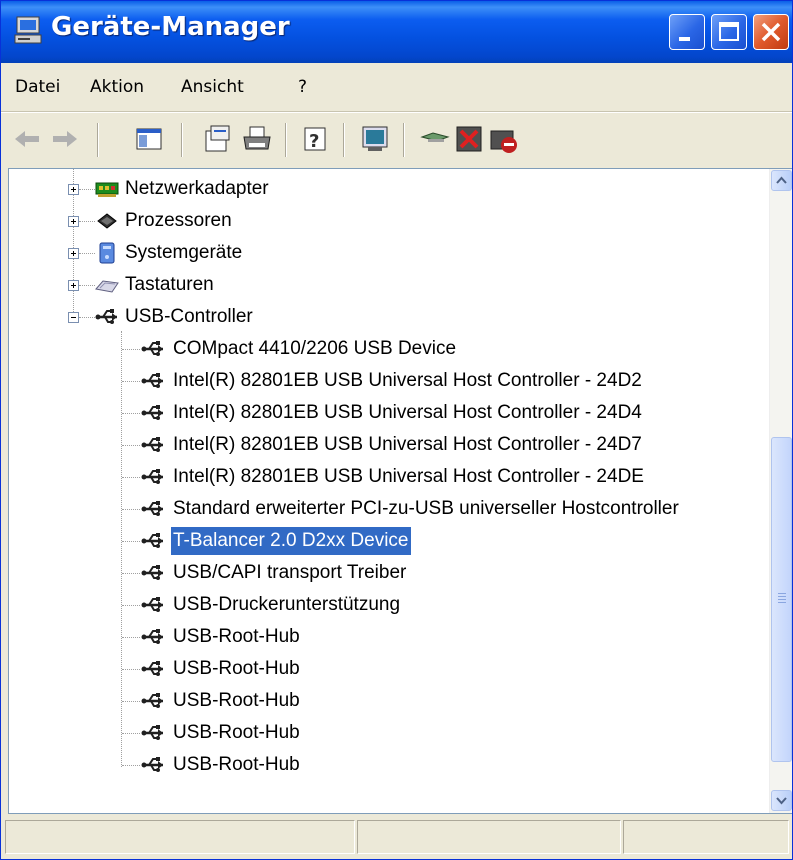  Describe the element at coordinates (107, 253) in the screenshot. I see `system-devices-icon` at that location.